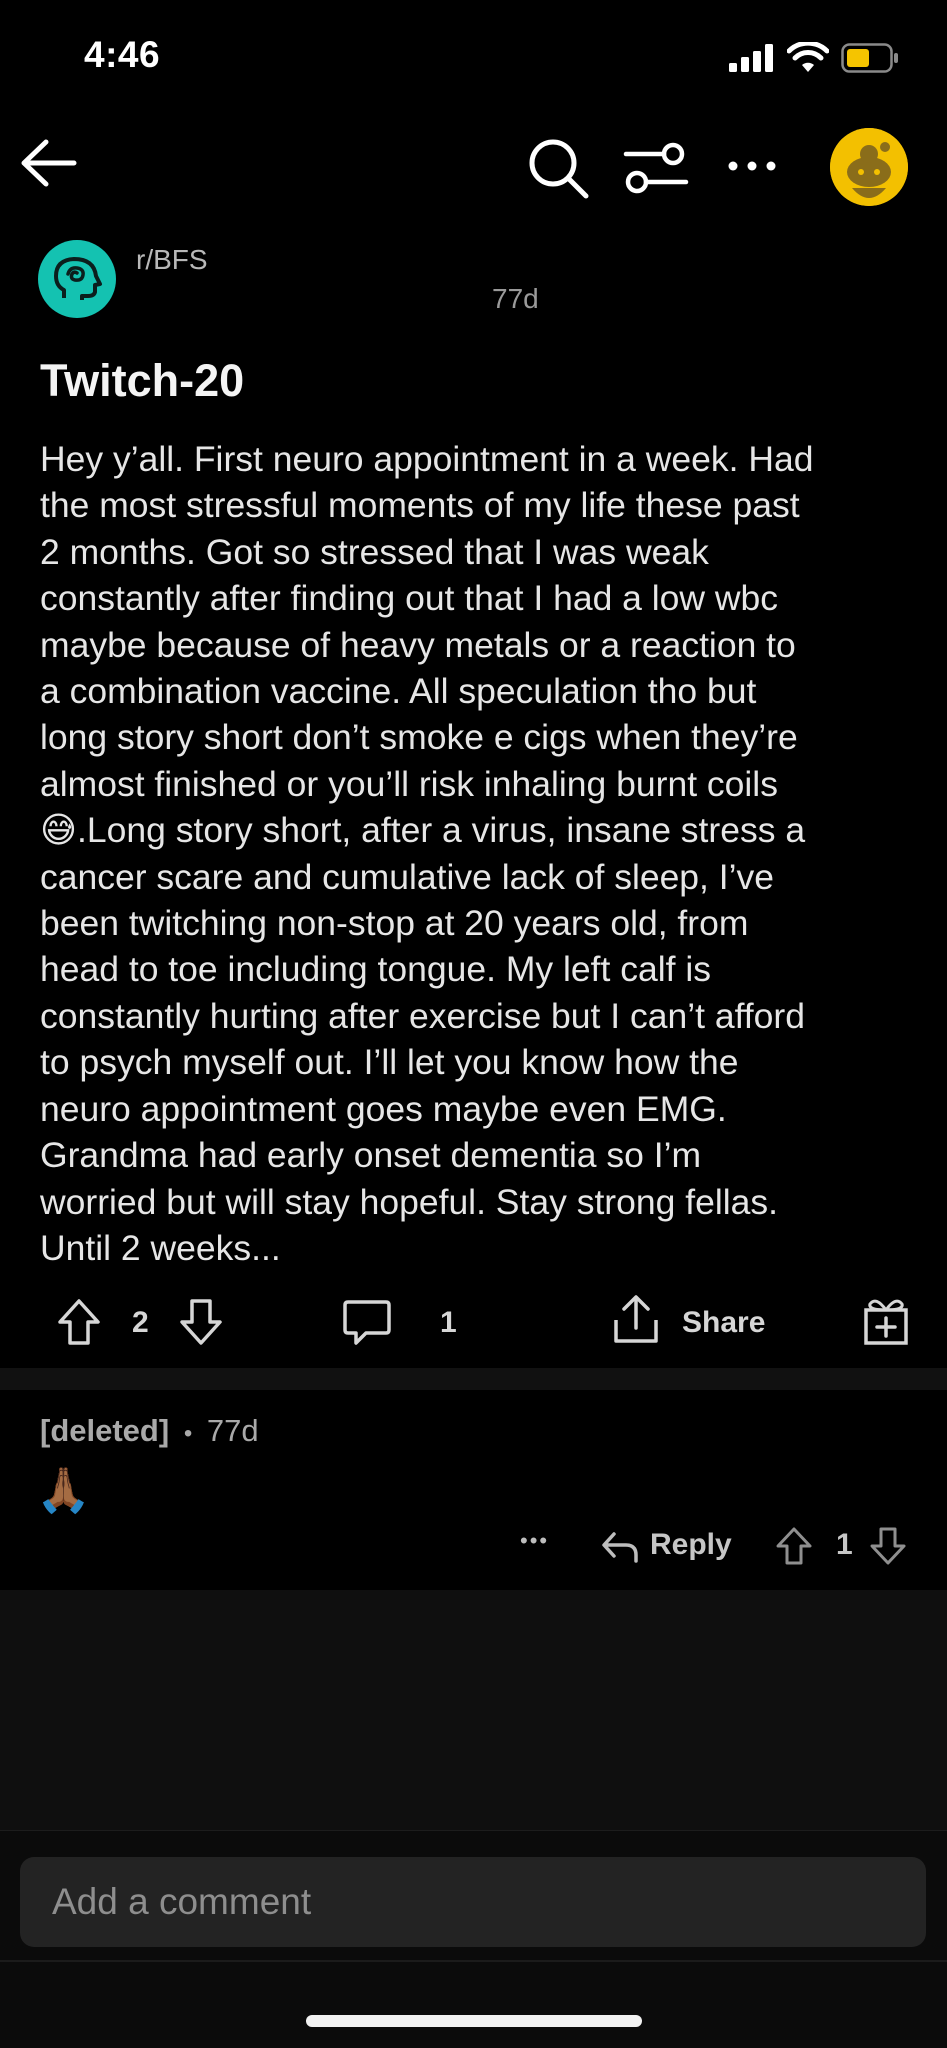  Describe the element at coordinates (482, 1322) in the screenshot. I see `post-action-bar: 2 1 Share` at that location.